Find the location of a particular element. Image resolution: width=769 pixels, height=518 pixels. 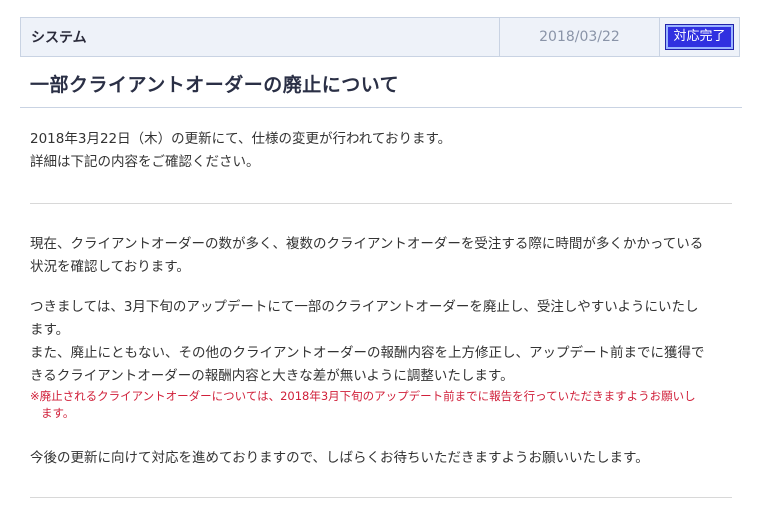

category-label: システム is located at coordinates (260, 37).